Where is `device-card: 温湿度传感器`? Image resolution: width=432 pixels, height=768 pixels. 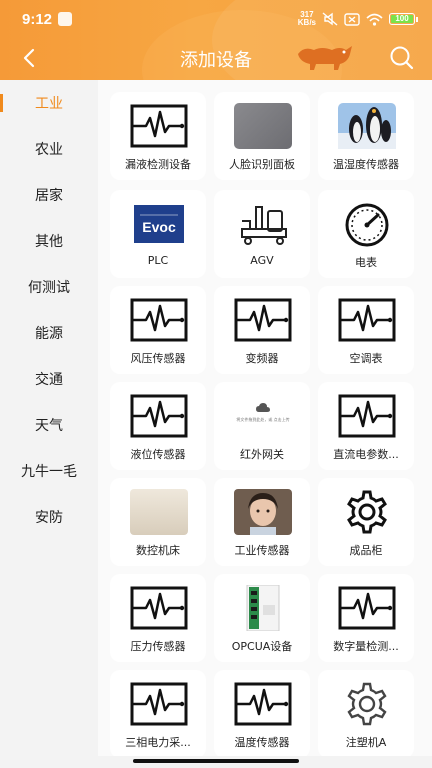 device-card: 温湿度传感器 is located at coordinates (366, 136).